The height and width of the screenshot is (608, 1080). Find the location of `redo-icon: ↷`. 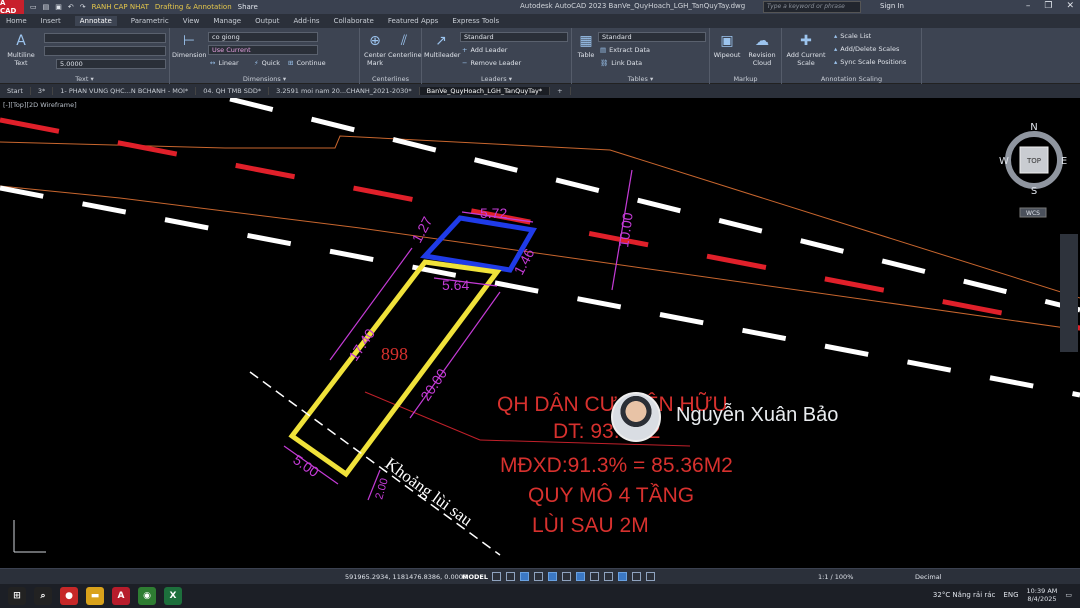

redo-icon: ↷ is located at coordinates (83, 7).